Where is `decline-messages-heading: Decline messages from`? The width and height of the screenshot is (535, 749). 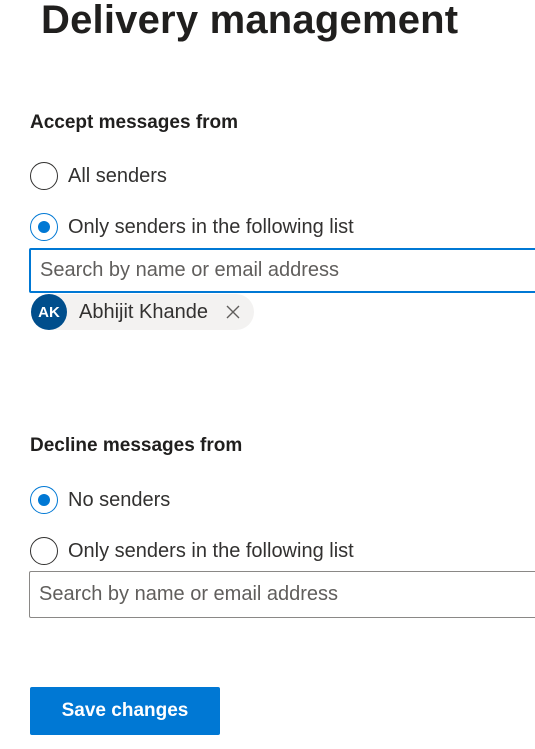 decline-messages-heading: Decline messages from is located at coordinates (136, 445).